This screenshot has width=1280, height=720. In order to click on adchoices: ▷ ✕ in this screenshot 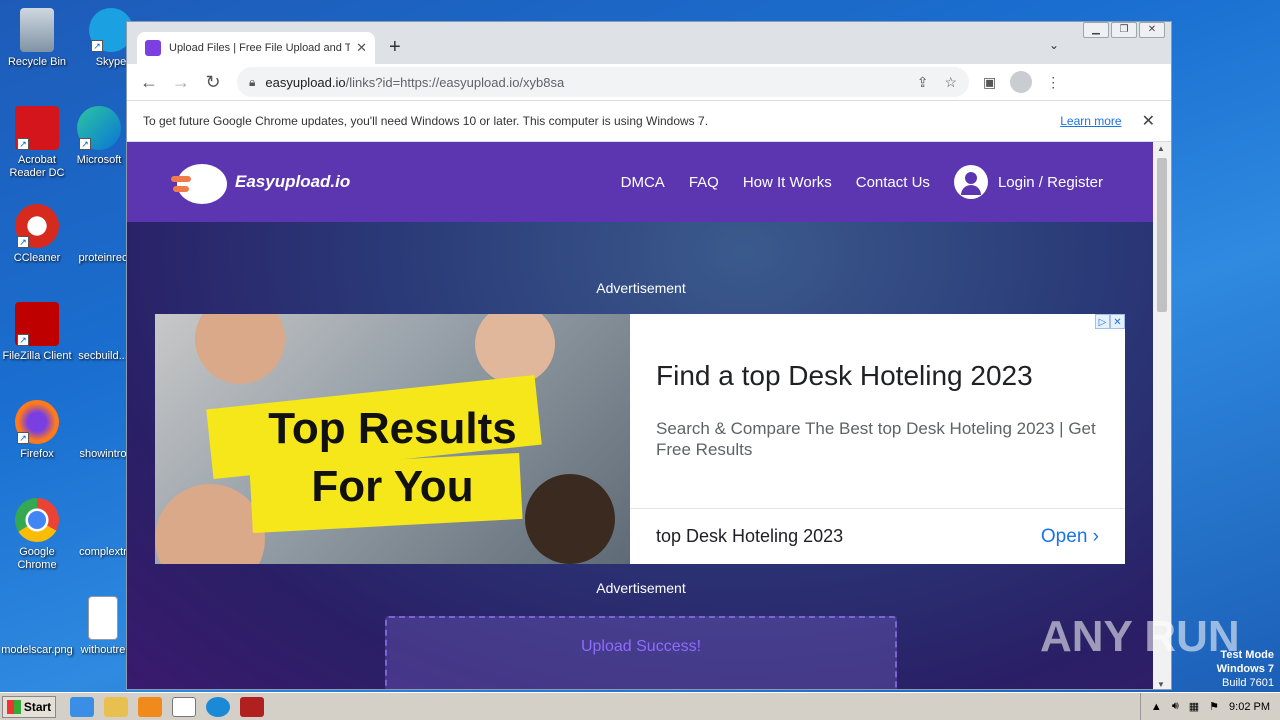, I will do `click(1110, 321)`.